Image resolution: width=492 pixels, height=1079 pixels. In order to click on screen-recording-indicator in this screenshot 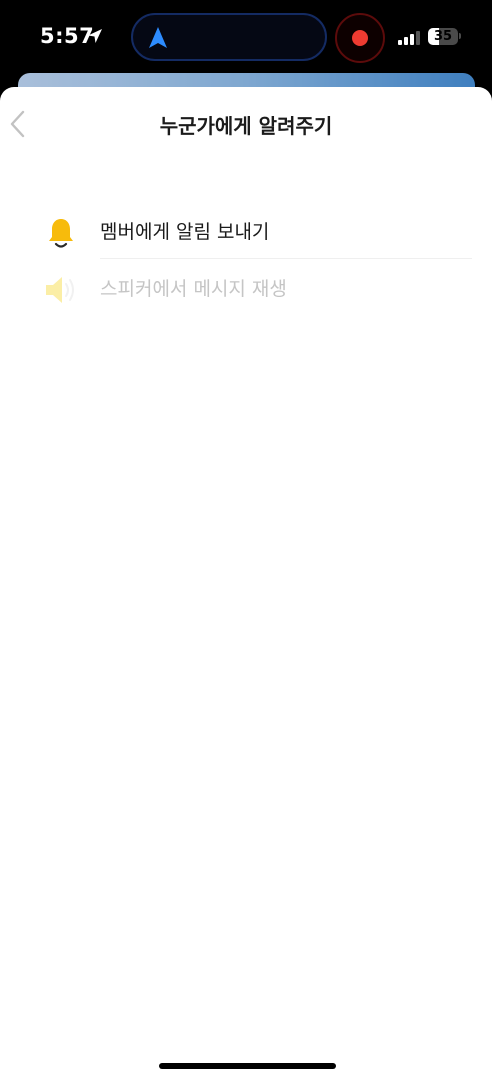, I will do `click(360, 38)`.